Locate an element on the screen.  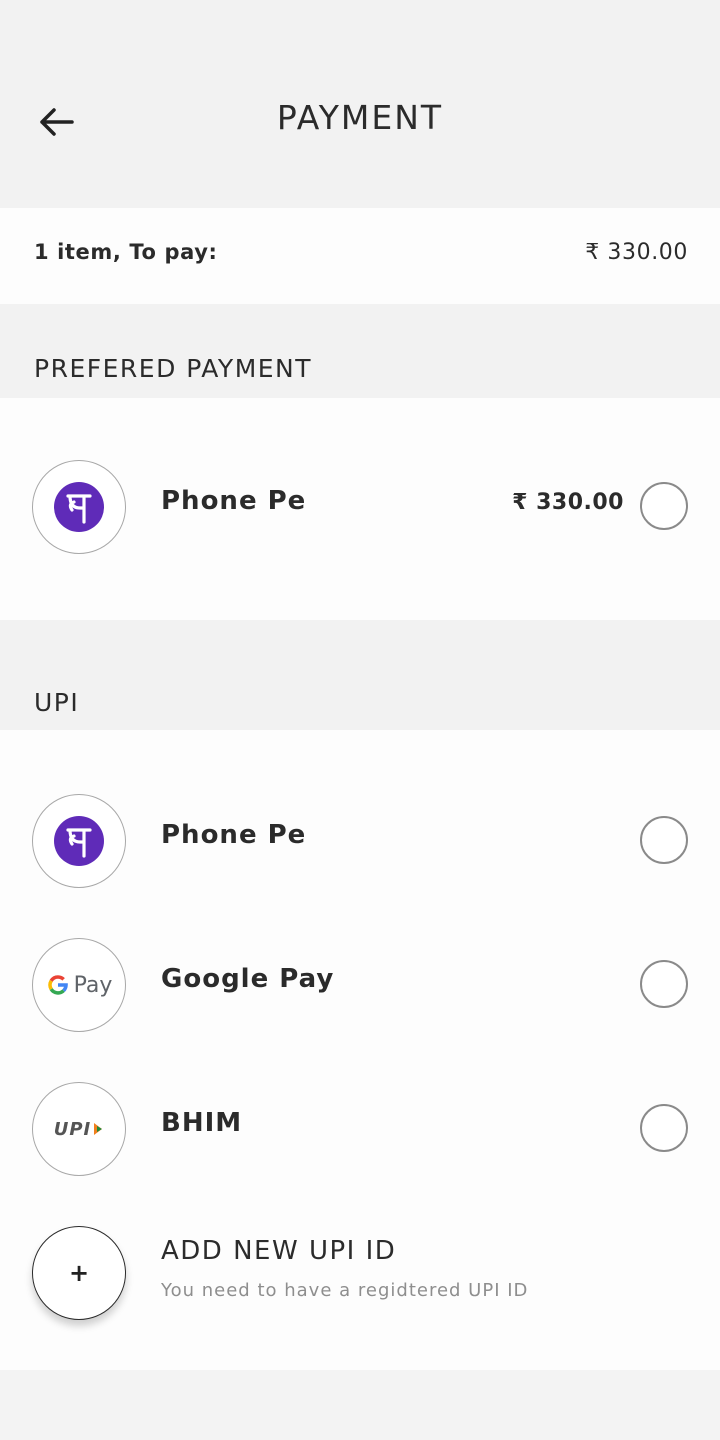
upi-logo-icon: UPI is located at coordinates (79, 1129).